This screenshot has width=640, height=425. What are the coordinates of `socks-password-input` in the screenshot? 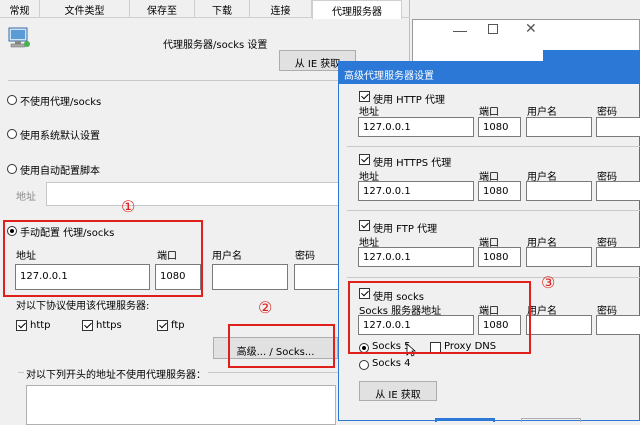 It's located at (618, 325).